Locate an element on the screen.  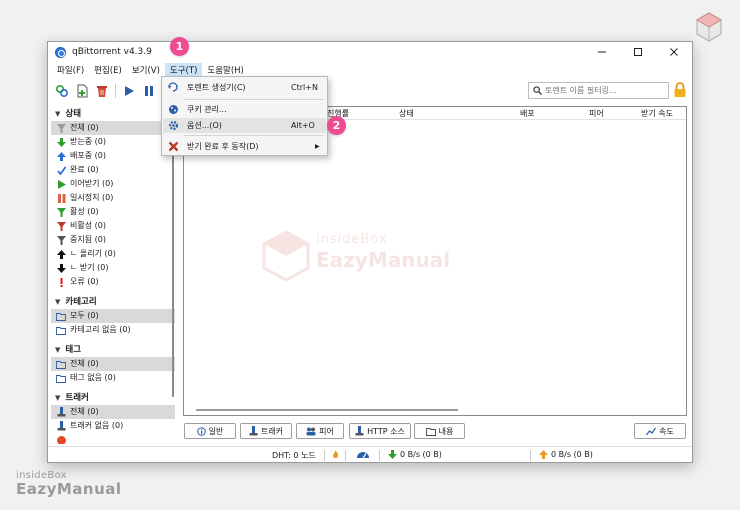
sidebar-item-completed: 완료 (0) is located at coordinates (113, 170).